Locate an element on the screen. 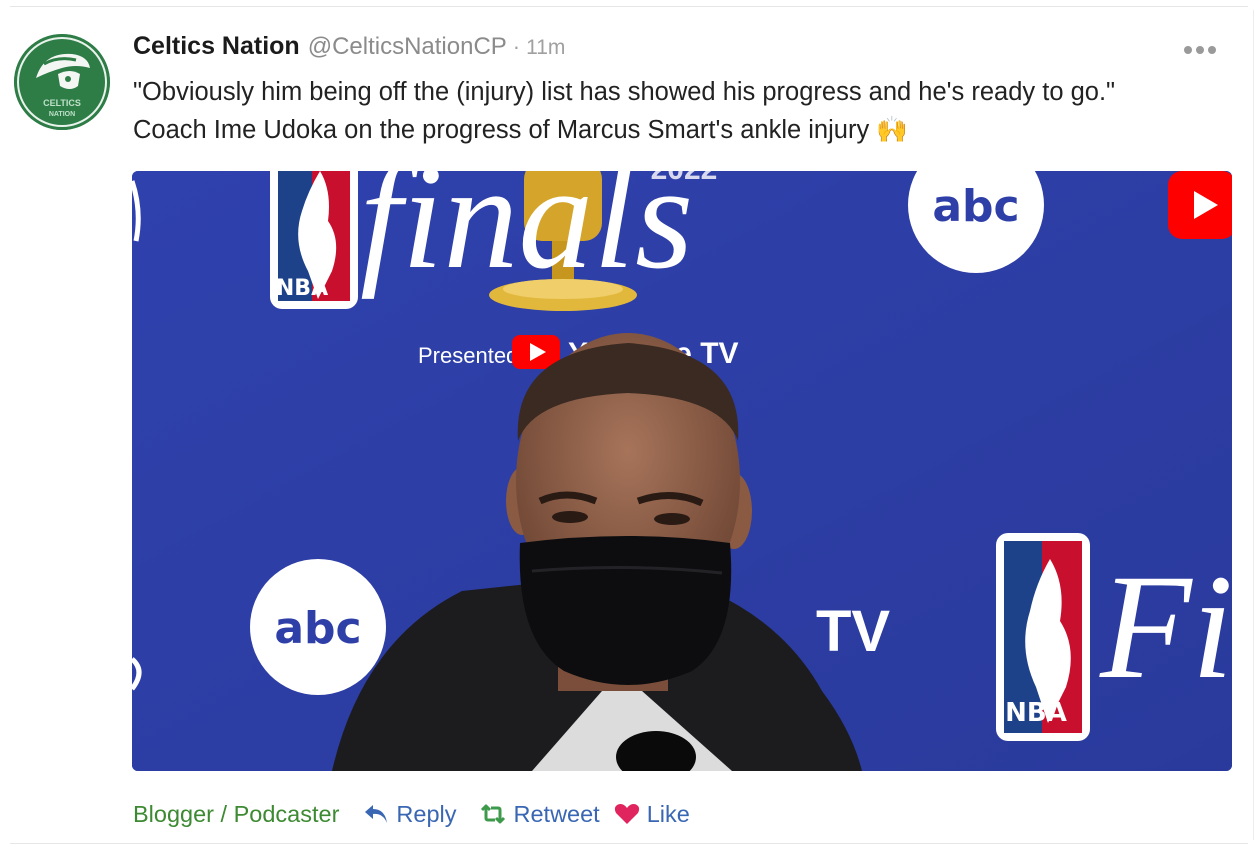 The image size is (1258, 850). avatar: CELTICS NATION is located at coordinates (62, 82).